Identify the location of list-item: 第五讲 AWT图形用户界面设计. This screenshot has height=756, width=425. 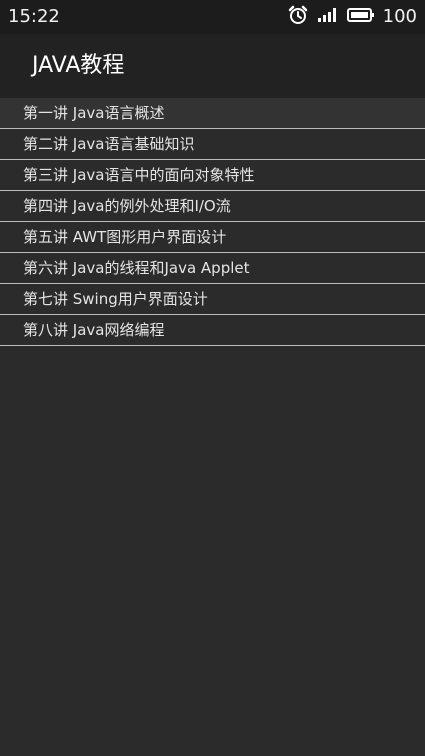
(212, 237).